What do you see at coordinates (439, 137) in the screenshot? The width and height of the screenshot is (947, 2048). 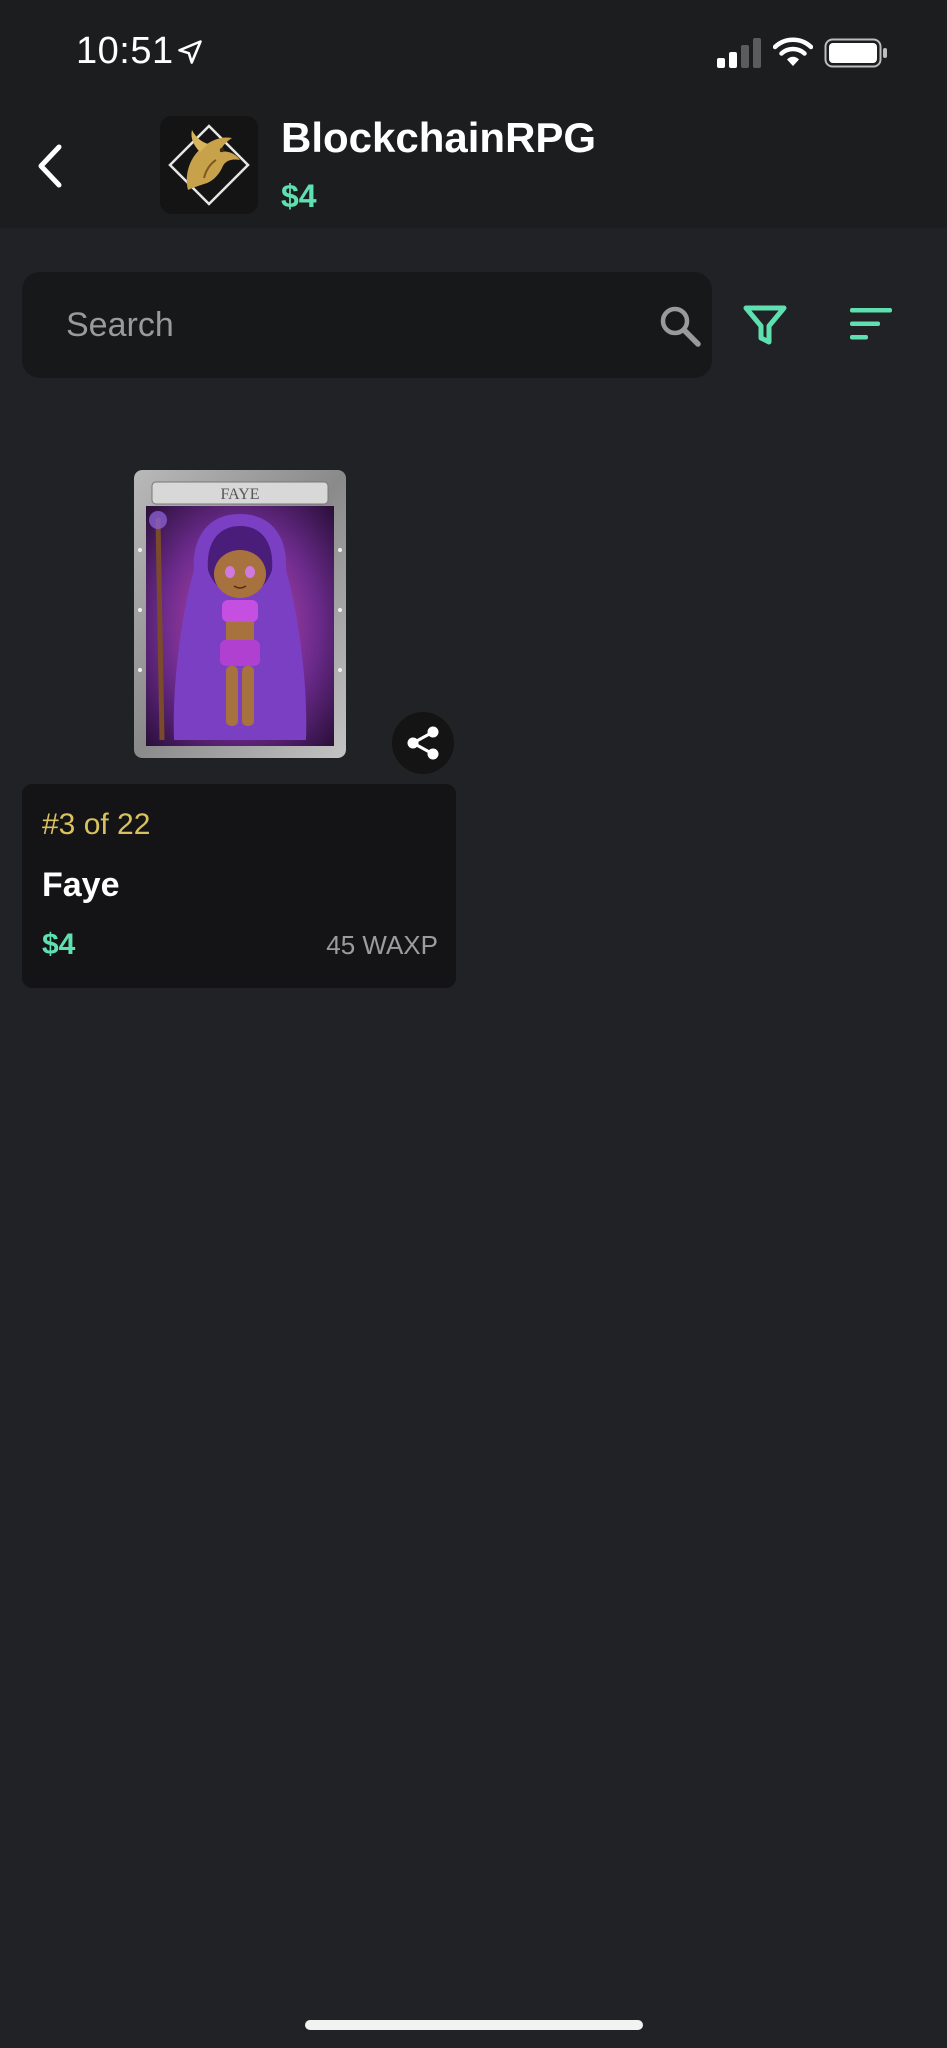 I see `collection-name: BlockchainRPG` at bounding box center [439, 137].